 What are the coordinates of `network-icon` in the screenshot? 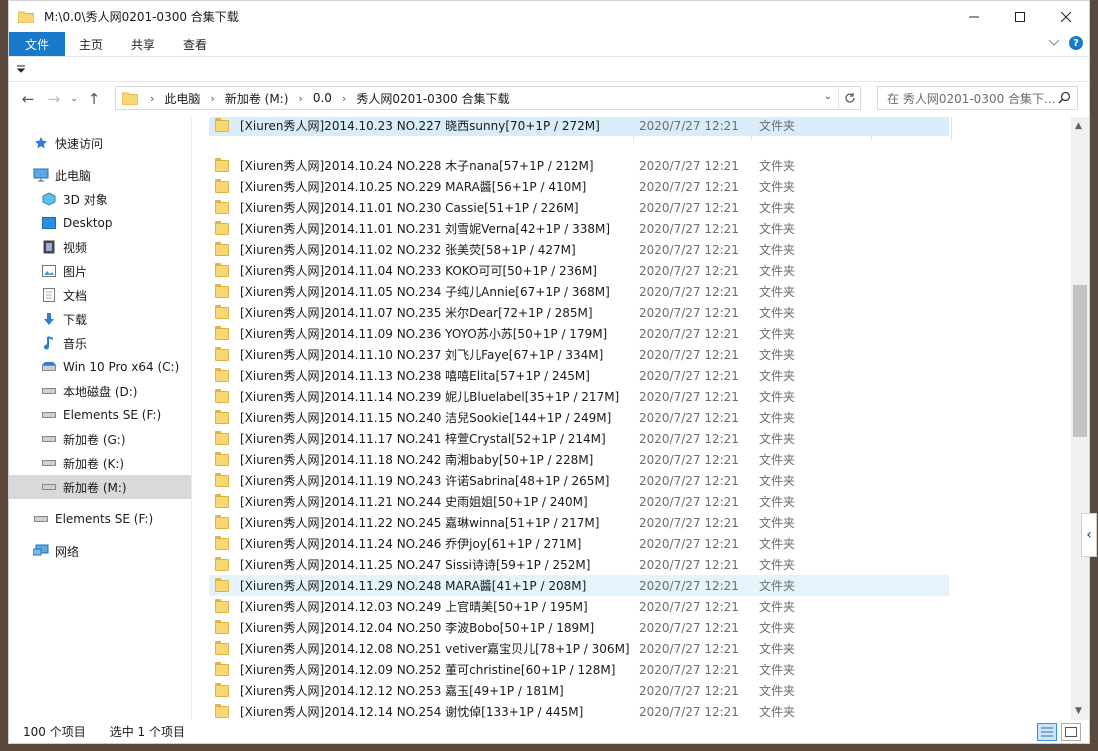 It's located at (41, 551).